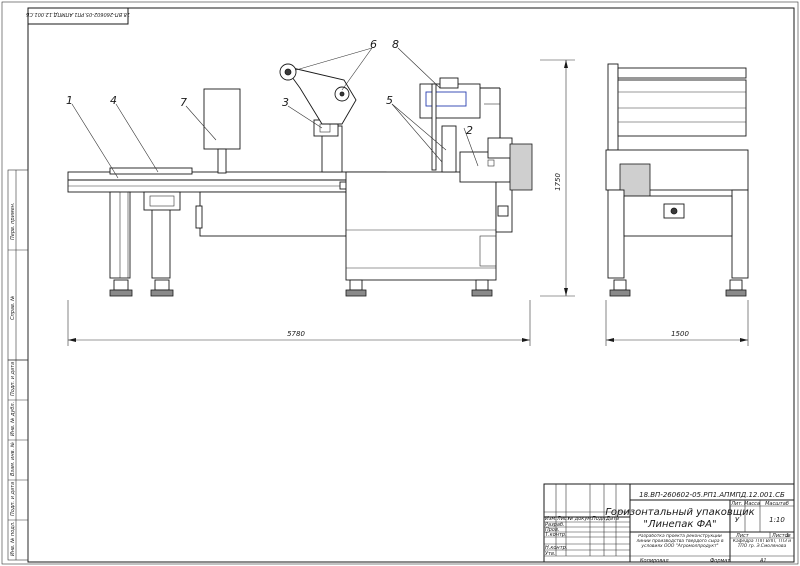 The height and width of the screenshot is (566, 800). Describe the element at coordinates (712, 495) in the screenshot. I see `doc-code: 18.ВП-260602-05.РП1.АПМПД.12.001.СБ` at that location.